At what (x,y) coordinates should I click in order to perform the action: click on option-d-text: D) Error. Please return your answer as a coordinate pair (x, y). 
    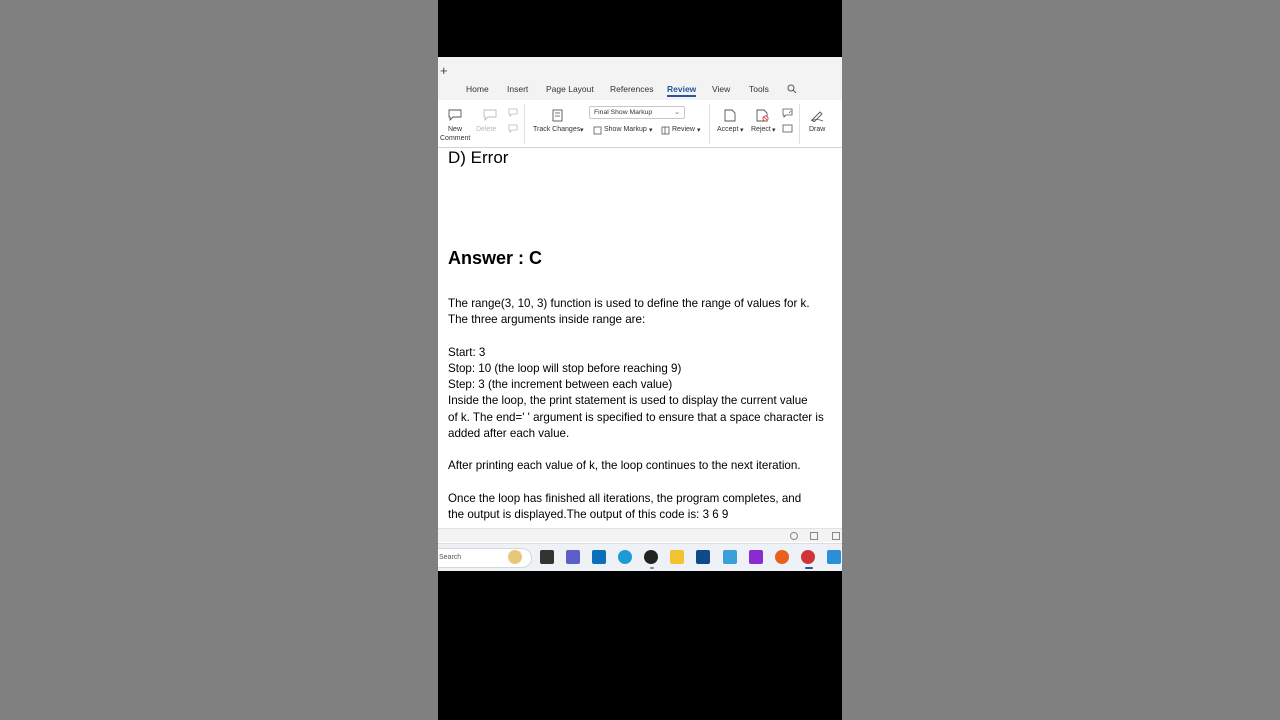
    Looking at the image, I should click on (478, 157).